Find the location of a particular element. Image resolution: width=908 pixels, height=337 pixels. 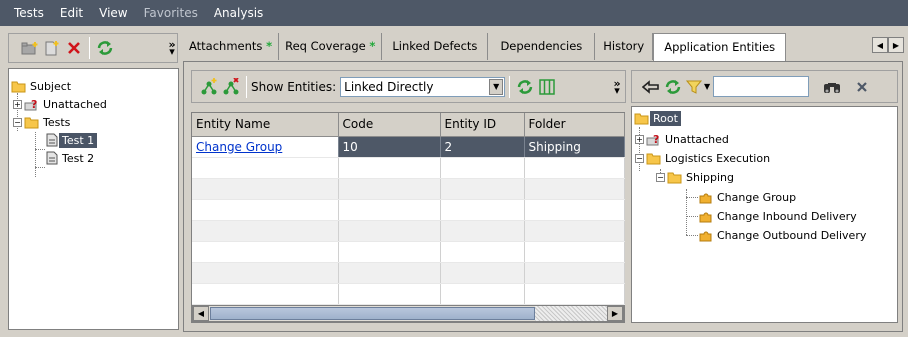

column-header-entity-name: Entity Name is located at coordinates (265, 125).